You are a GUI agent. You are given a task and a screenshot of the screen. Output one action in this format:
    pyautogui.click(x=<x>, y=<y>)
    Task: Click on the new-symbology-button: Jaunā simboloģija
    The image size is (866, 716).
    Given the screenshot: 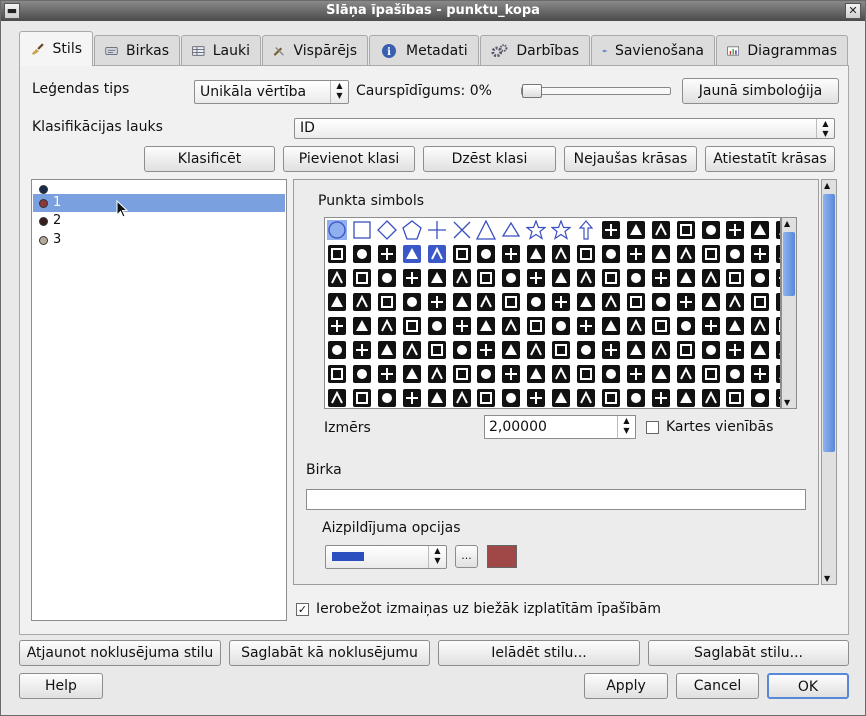 What is the action you would take?
    pyautogui.click(x=760, y=91)
    